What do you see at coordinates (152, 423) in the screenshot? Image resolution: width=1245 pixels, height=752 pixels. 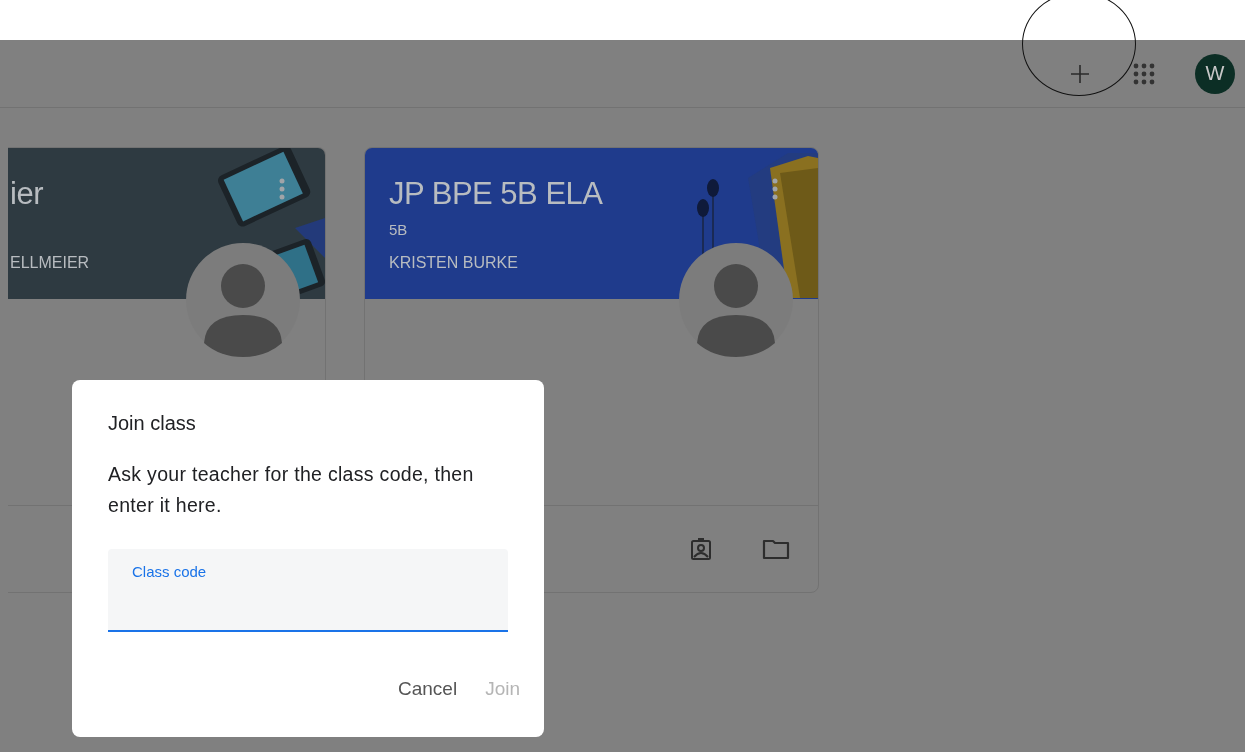 I see `dialog-title: Join class` at bounding box center [152, 423].